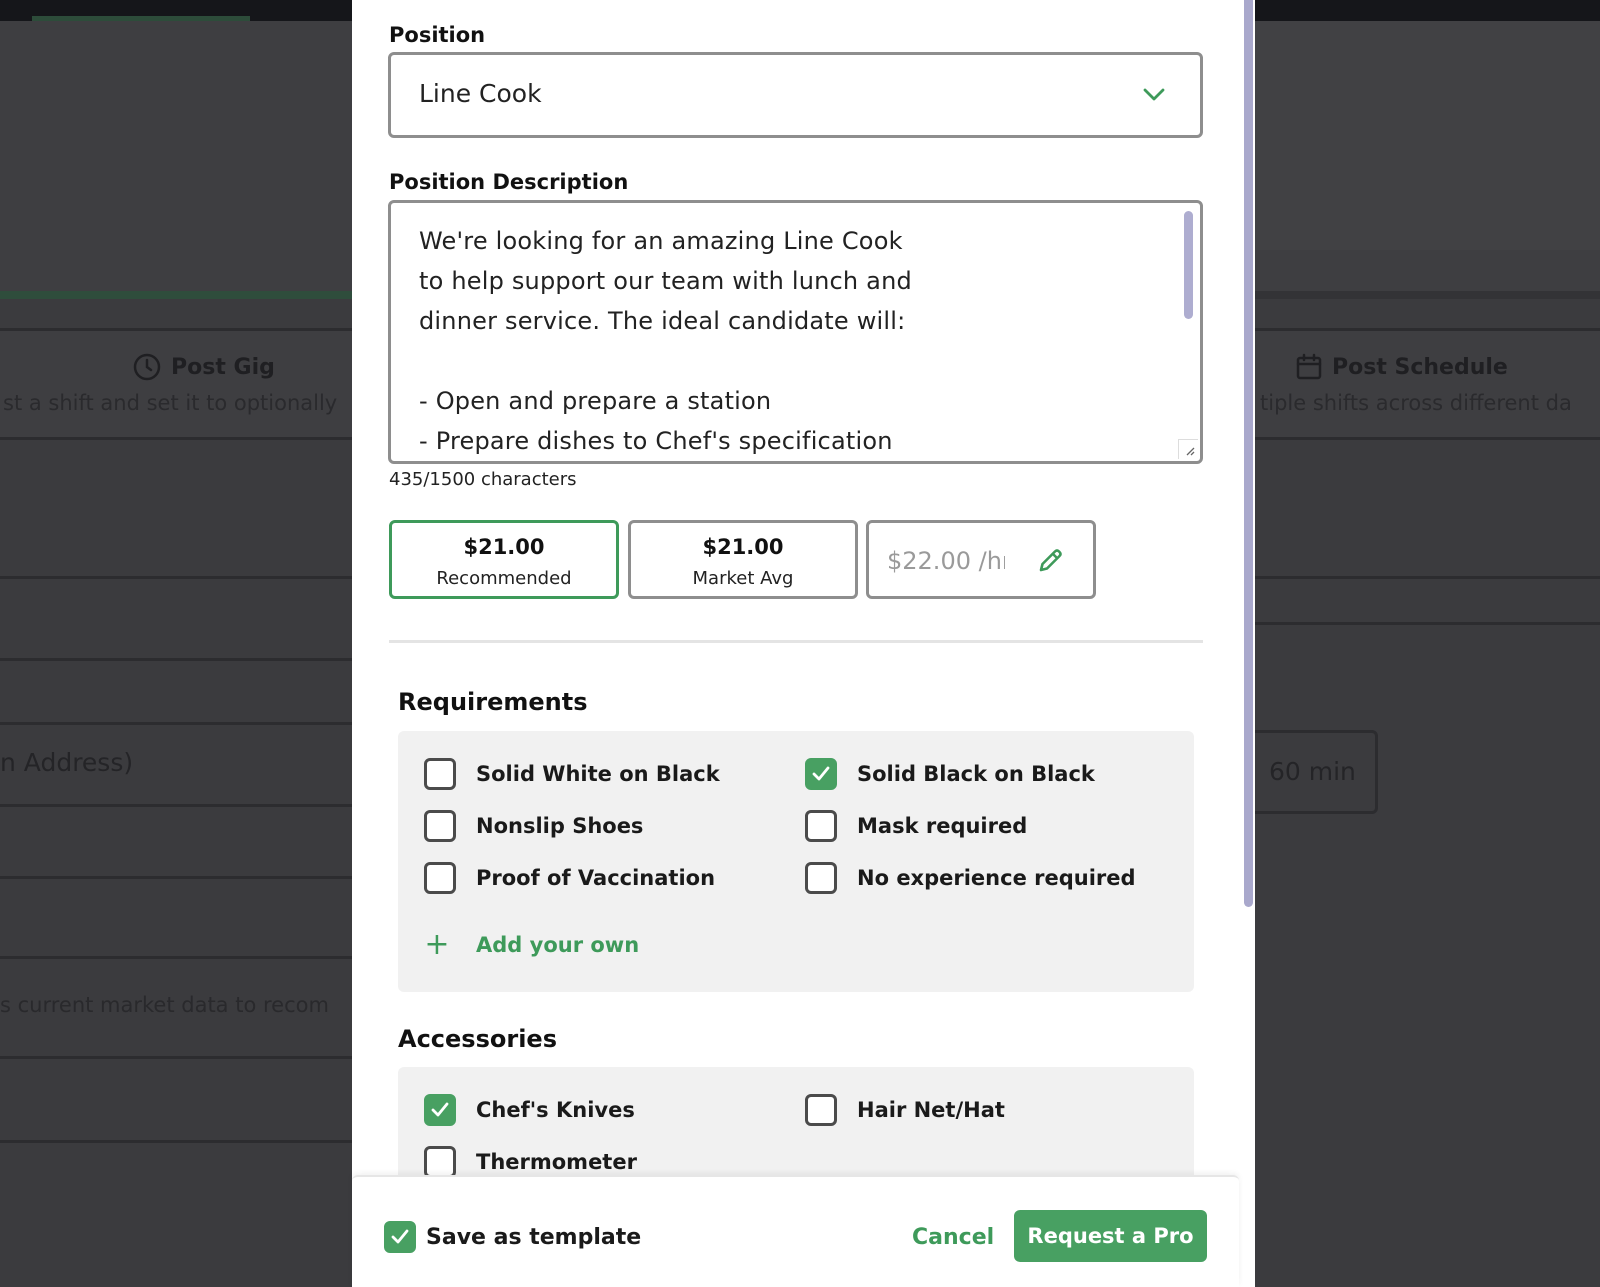 The height and width of the screenshot is (1287, 1600). I want to click on requirement-item: Proof of Vaccination, so click(569, 878).